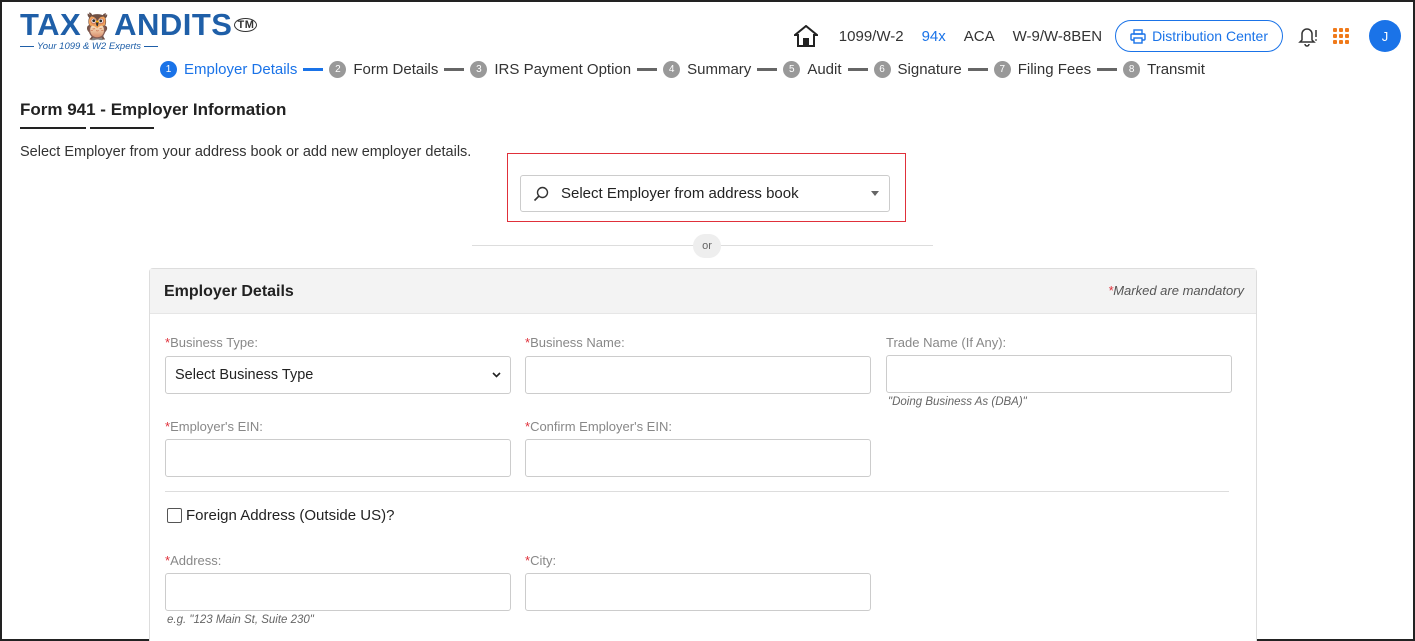  What do you see at coordinates (698, 592) in the screenshot?
I see `city-input` at bounding box center [698, 592].